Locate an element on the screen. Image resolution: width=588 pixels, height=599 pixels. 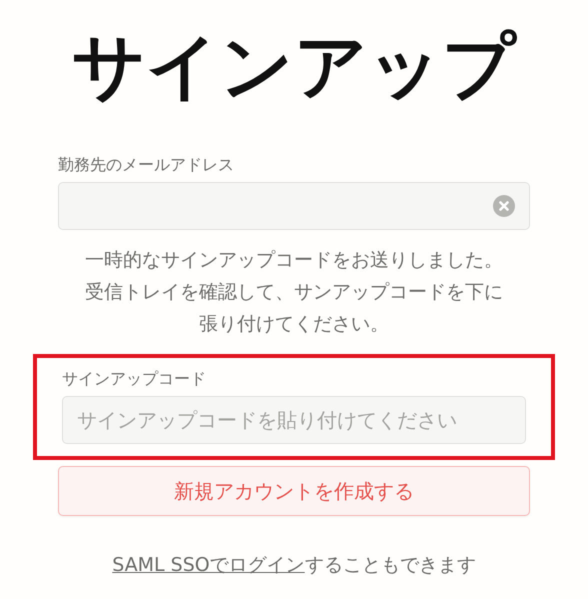
clear-icon is located at coordinates (504, 206).